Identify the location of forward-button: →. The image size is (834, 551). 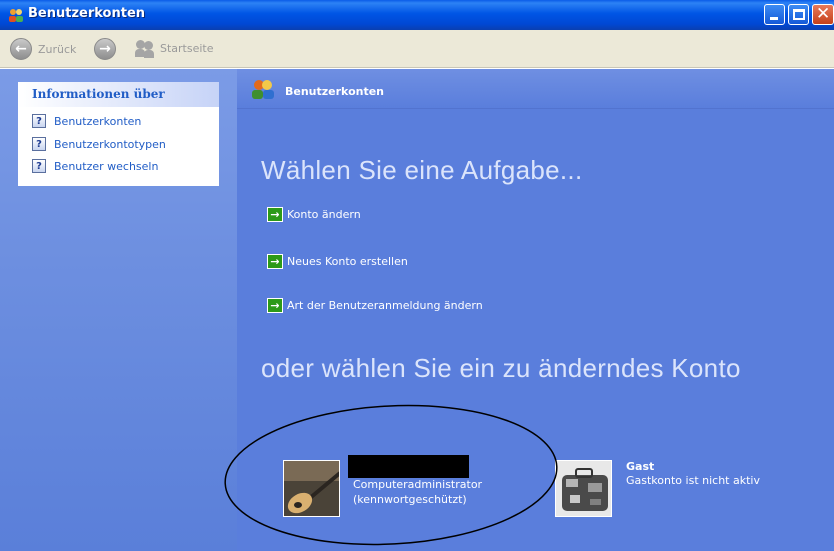
(105, 49).